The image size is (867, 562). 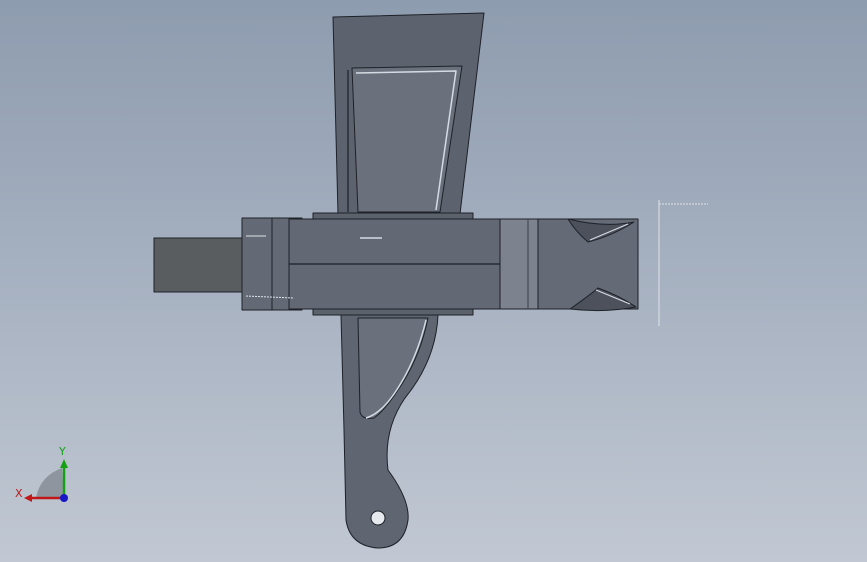 I want to click on triad-x-label: X, so click(x=19, y=493).